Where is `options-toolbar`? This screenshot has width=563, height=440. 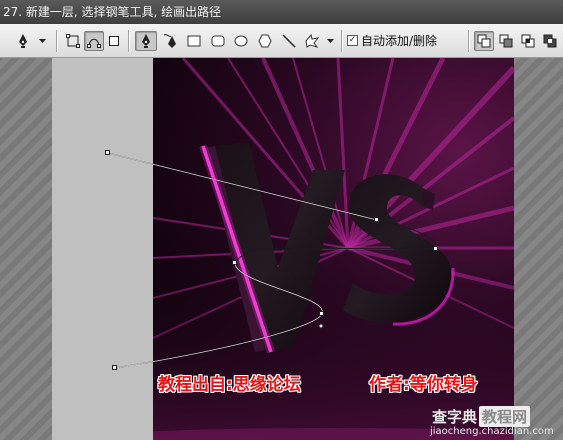
options-toolbar is located at coordinates (281, 41).